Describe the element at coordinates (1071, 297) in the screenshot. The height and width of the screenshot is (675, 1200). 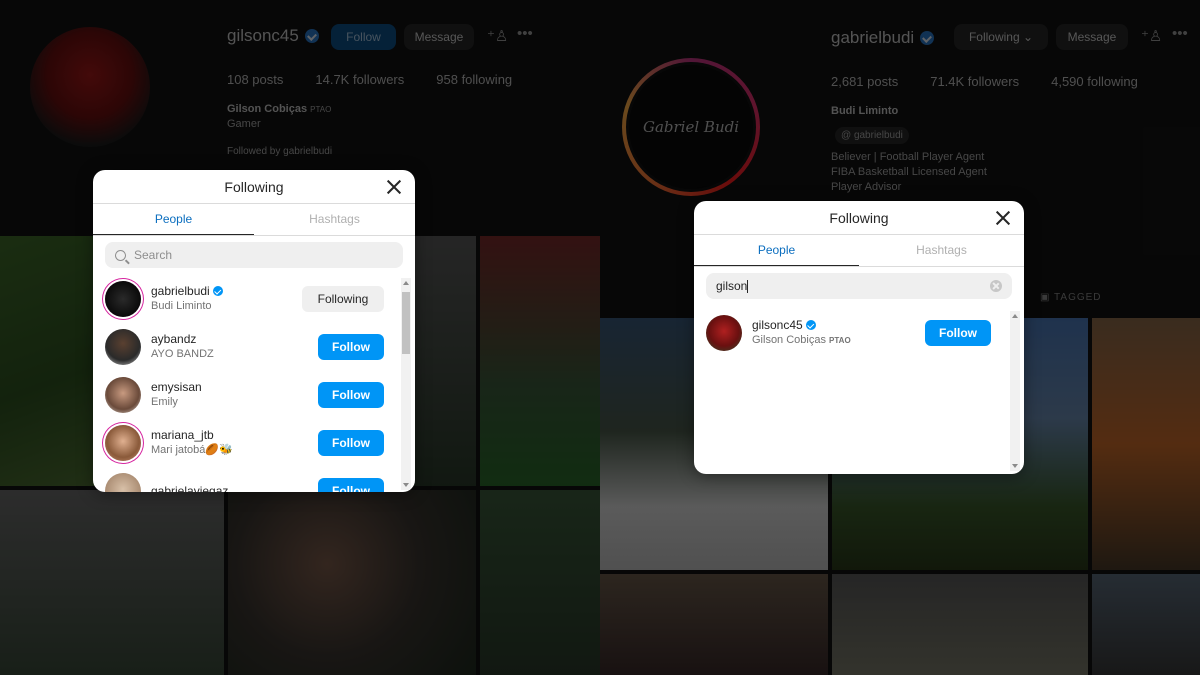
I see `tagged-tab: ▣ TAGGED` at that location.